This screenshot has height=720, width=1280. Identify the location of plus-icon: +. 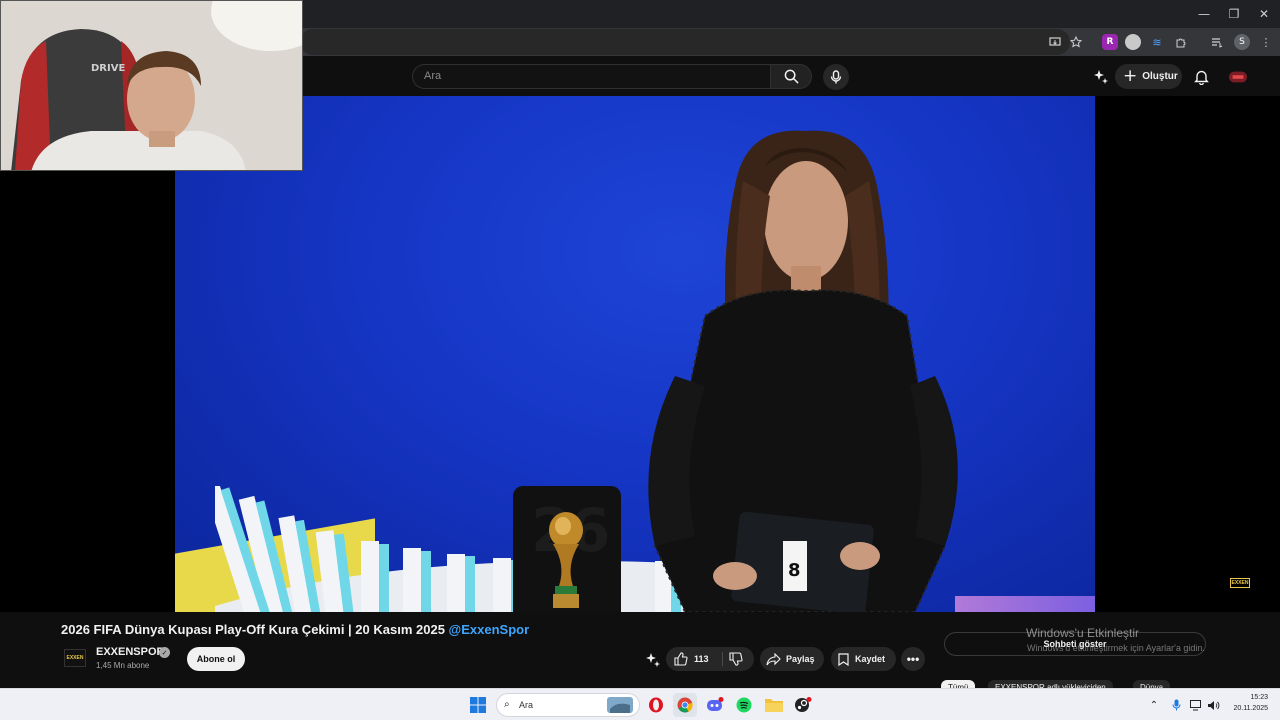
(1130, 76).